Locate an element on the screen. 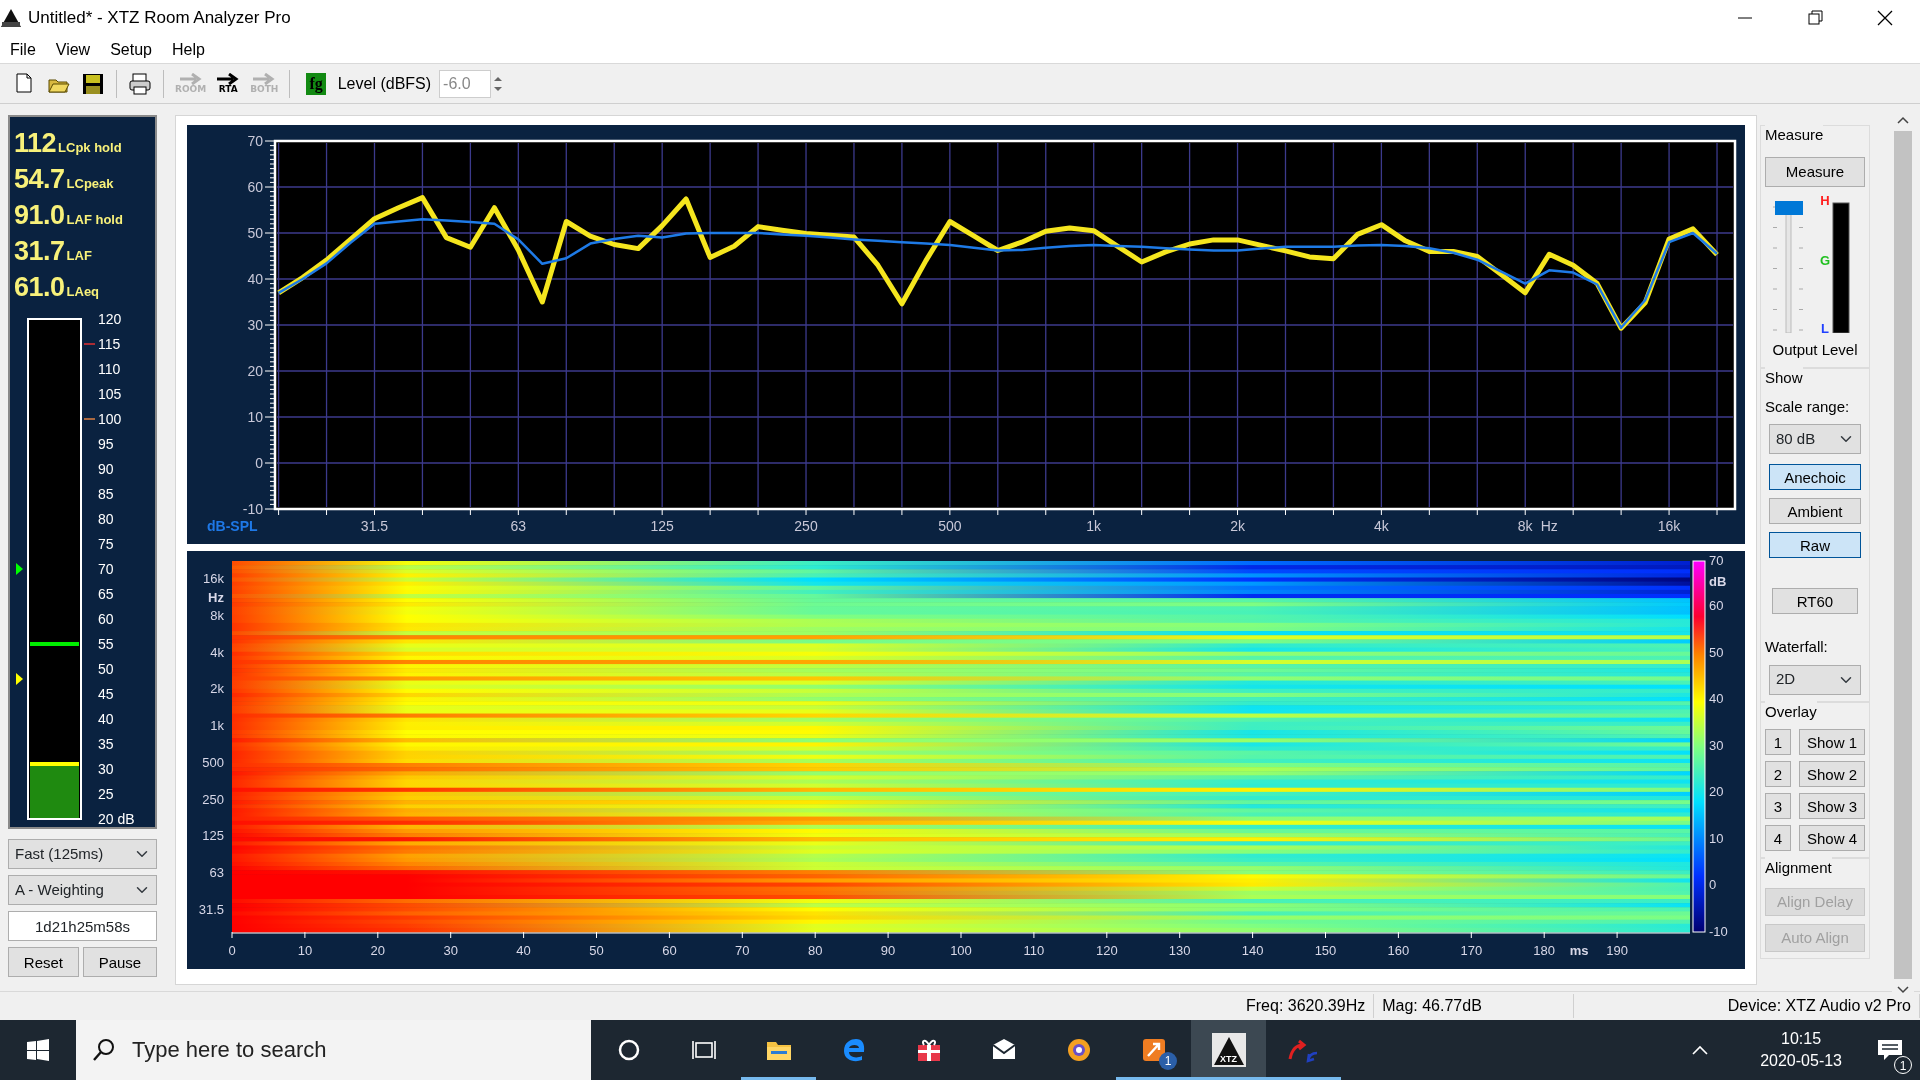  reading-label: LCpk hold is located at coordinates (90, 148).